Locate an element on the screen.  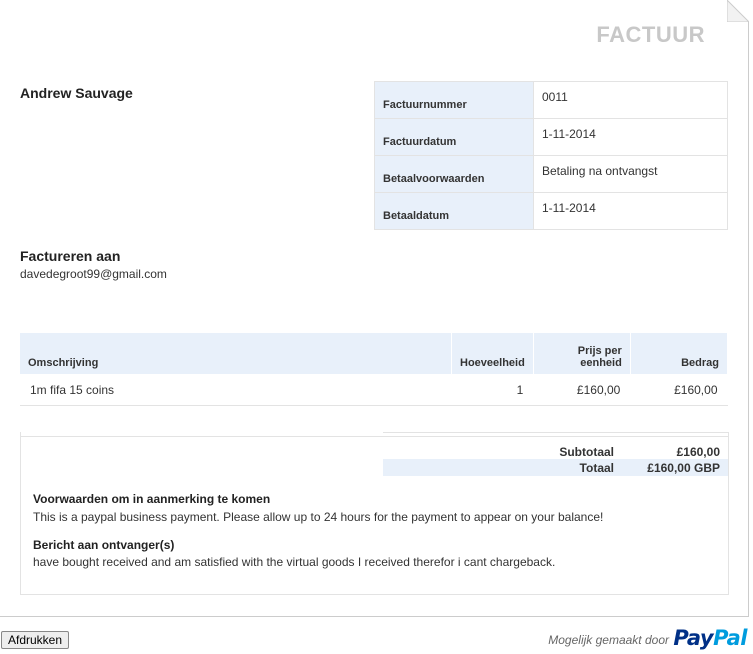
col-amount: Bedrag is located at coordinates (679, 353).